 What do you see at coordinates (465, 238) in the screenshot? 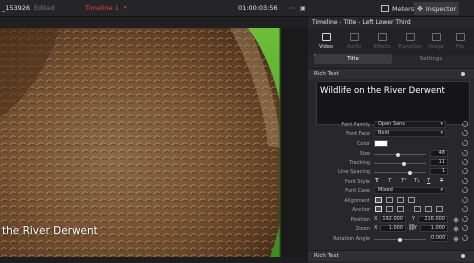
I see `reset-rotation-icon` at bounding box center [465, 238].